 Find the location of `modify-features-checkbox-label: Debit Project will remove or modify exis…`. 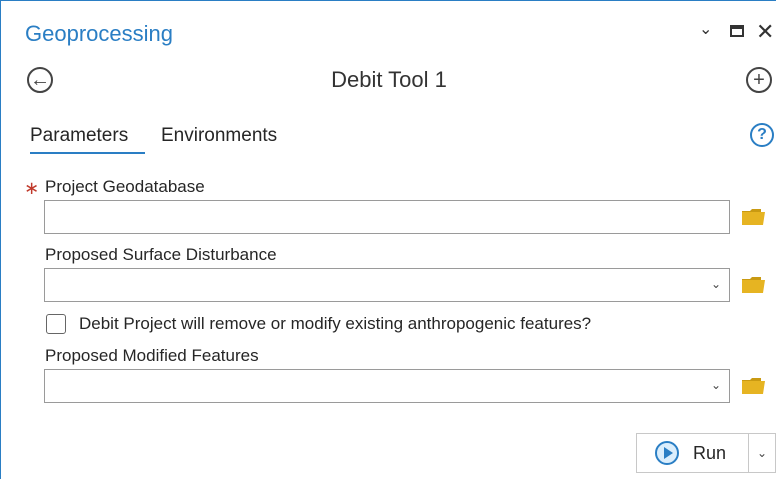

modify-features-checkbox-label: Debit Project will remove or modify exis… is located at coordinates (335, 323).